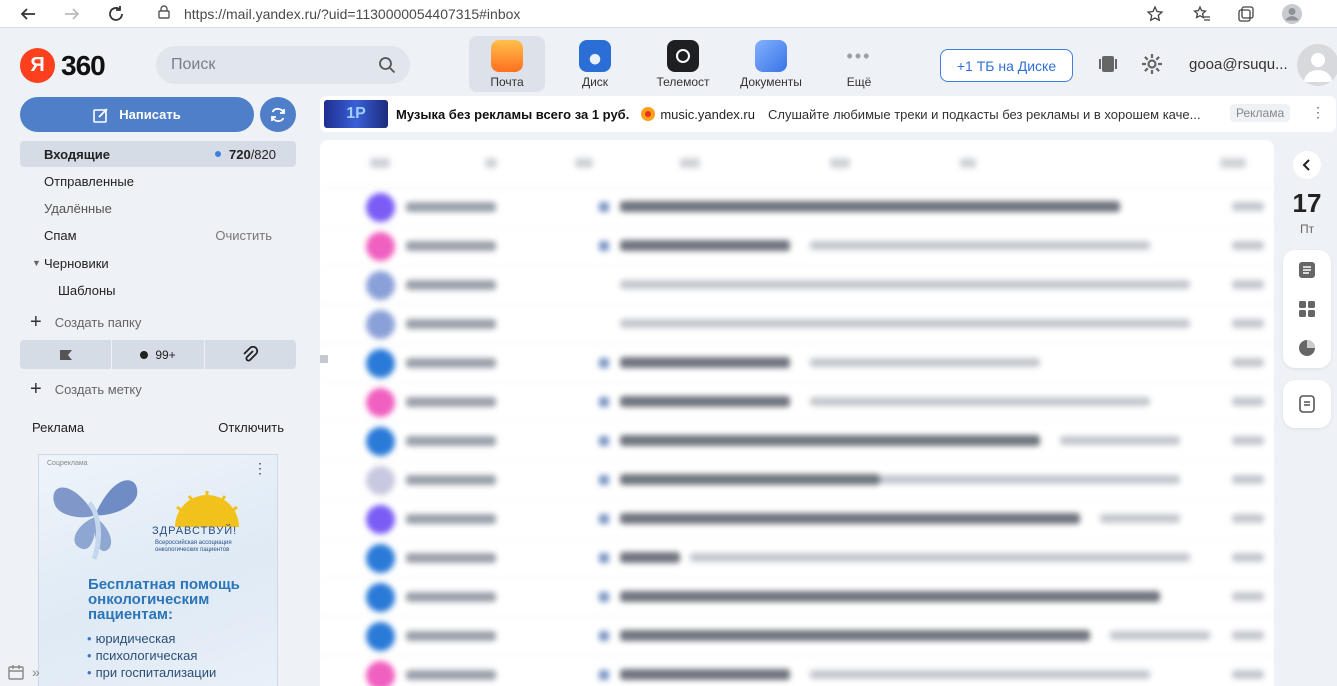  Describe the element at coordinates (1260, 113) in the screenshot. I see `promo-tag: Реклама` at that location.